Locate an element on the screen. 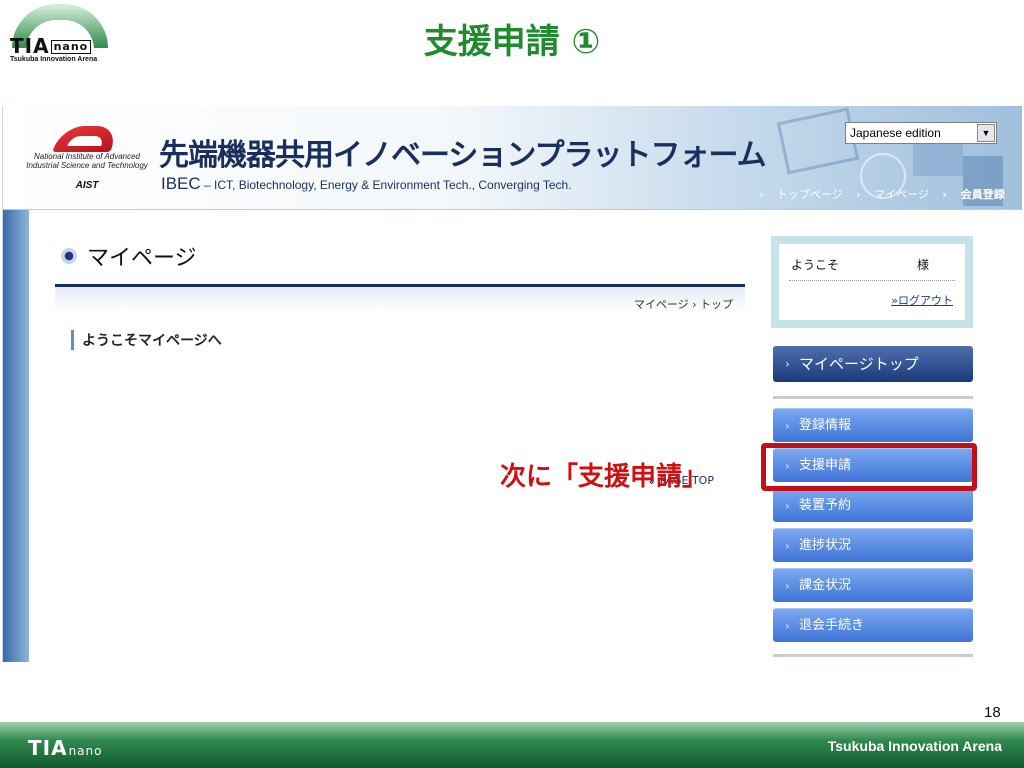  sidebar-item-withdrawal: 退会手続き is located at coordinates (873, 625).